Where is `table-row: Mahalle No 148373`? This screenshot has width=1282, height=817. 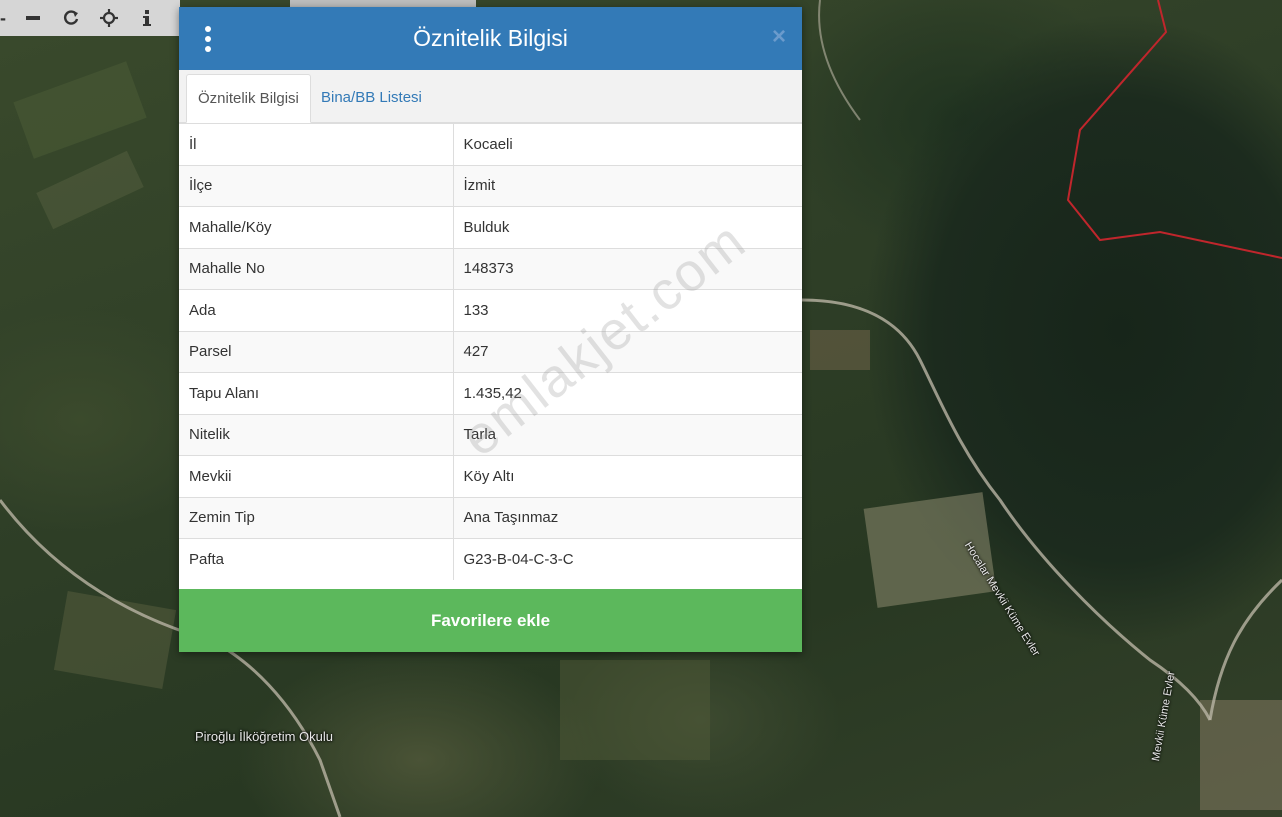 table-row: Mahalle No 148373 is located at coordinates (490, 268).